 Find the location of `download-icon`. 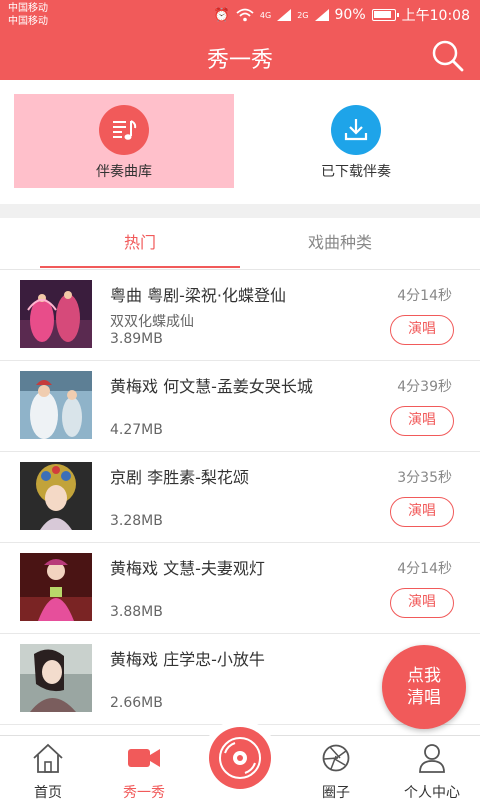

download-icon is located at coordinates (356, 130).